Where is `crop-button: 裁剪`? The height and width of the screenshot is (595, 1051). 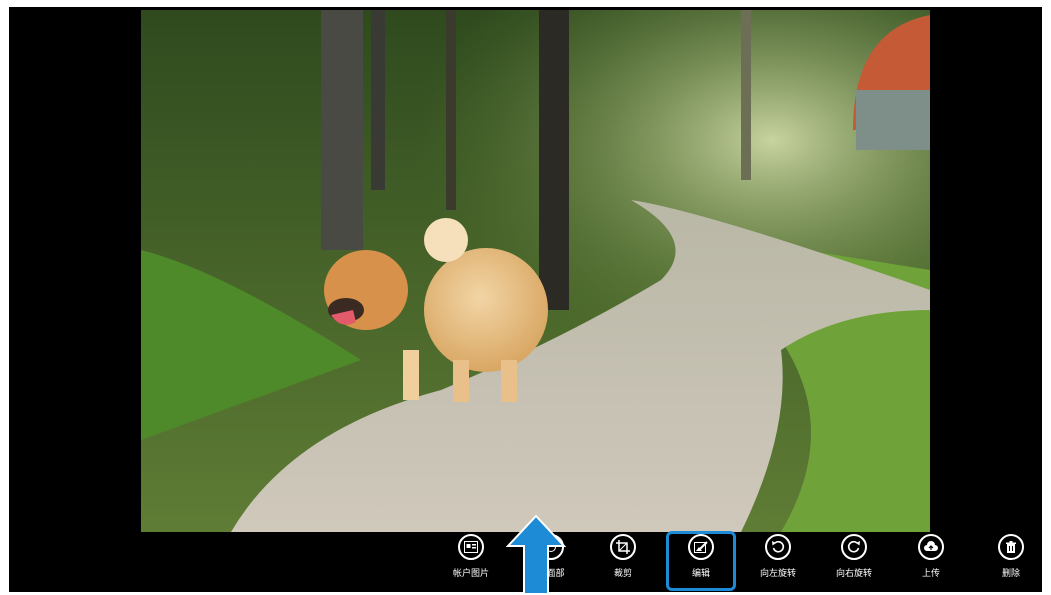
crop-button: 裁剪 is located at coordinates (623, 561).